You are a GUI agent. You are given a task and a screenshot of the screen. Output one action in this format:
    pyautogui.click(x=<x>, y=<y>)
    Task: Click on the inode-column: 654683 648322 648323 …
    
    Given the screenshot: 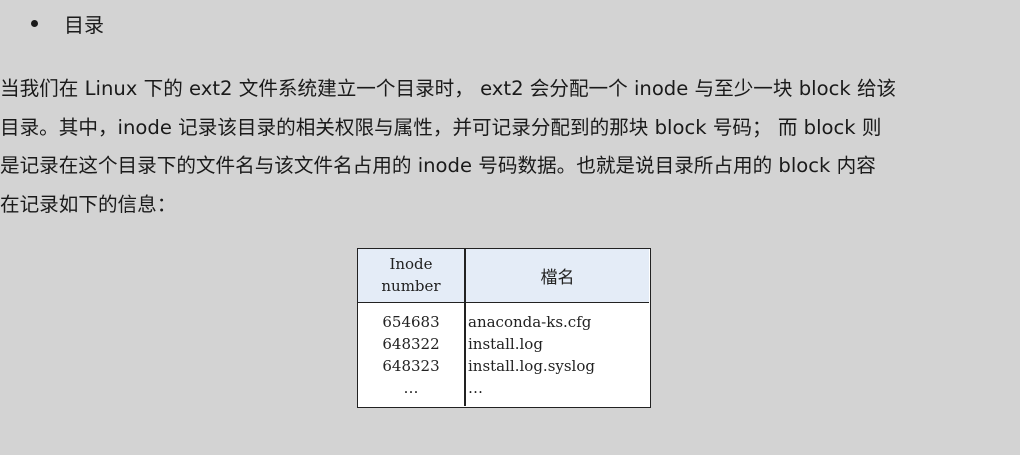 What is the action you would take?
    pyautogui.click(x=411, y=355)
    